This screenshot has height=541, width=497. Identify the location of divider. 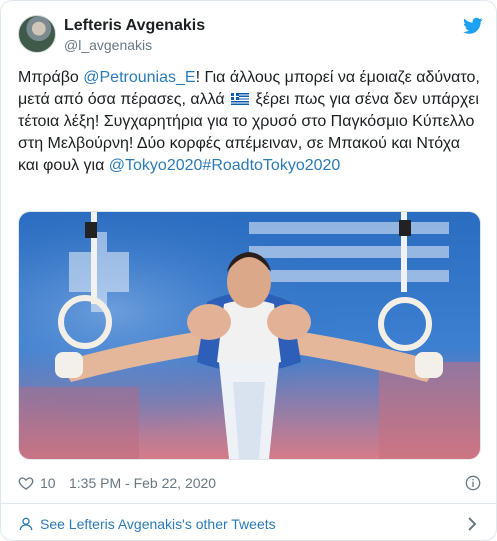
(248, 503).